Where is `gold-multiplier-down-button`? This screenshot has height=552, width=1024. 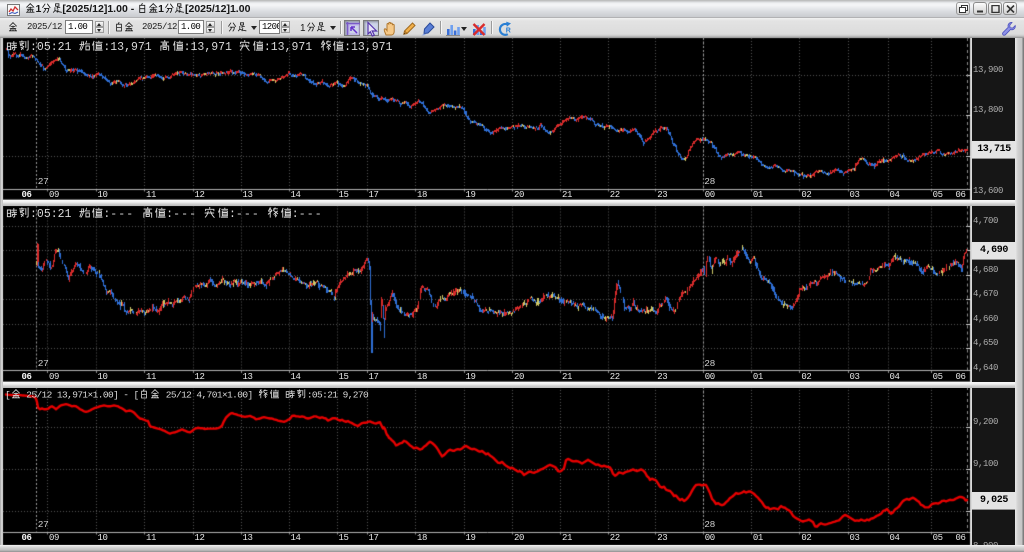
gold-multiplier-down-button is located at coordinates (99, 30).